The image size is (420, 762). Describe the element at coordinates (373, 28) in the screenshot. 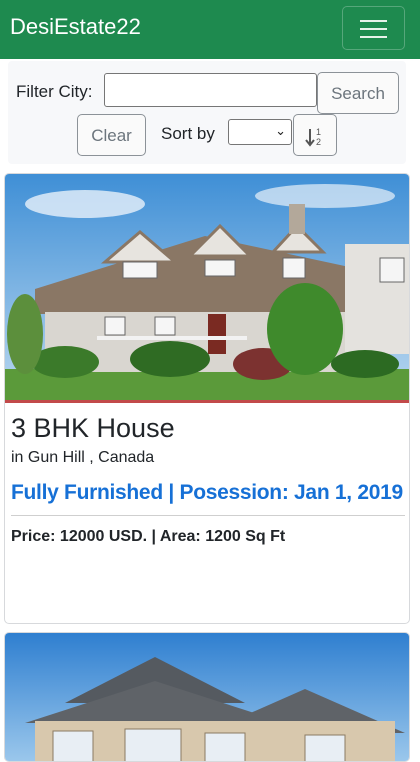

I see `menu-toggle-button` at that location.